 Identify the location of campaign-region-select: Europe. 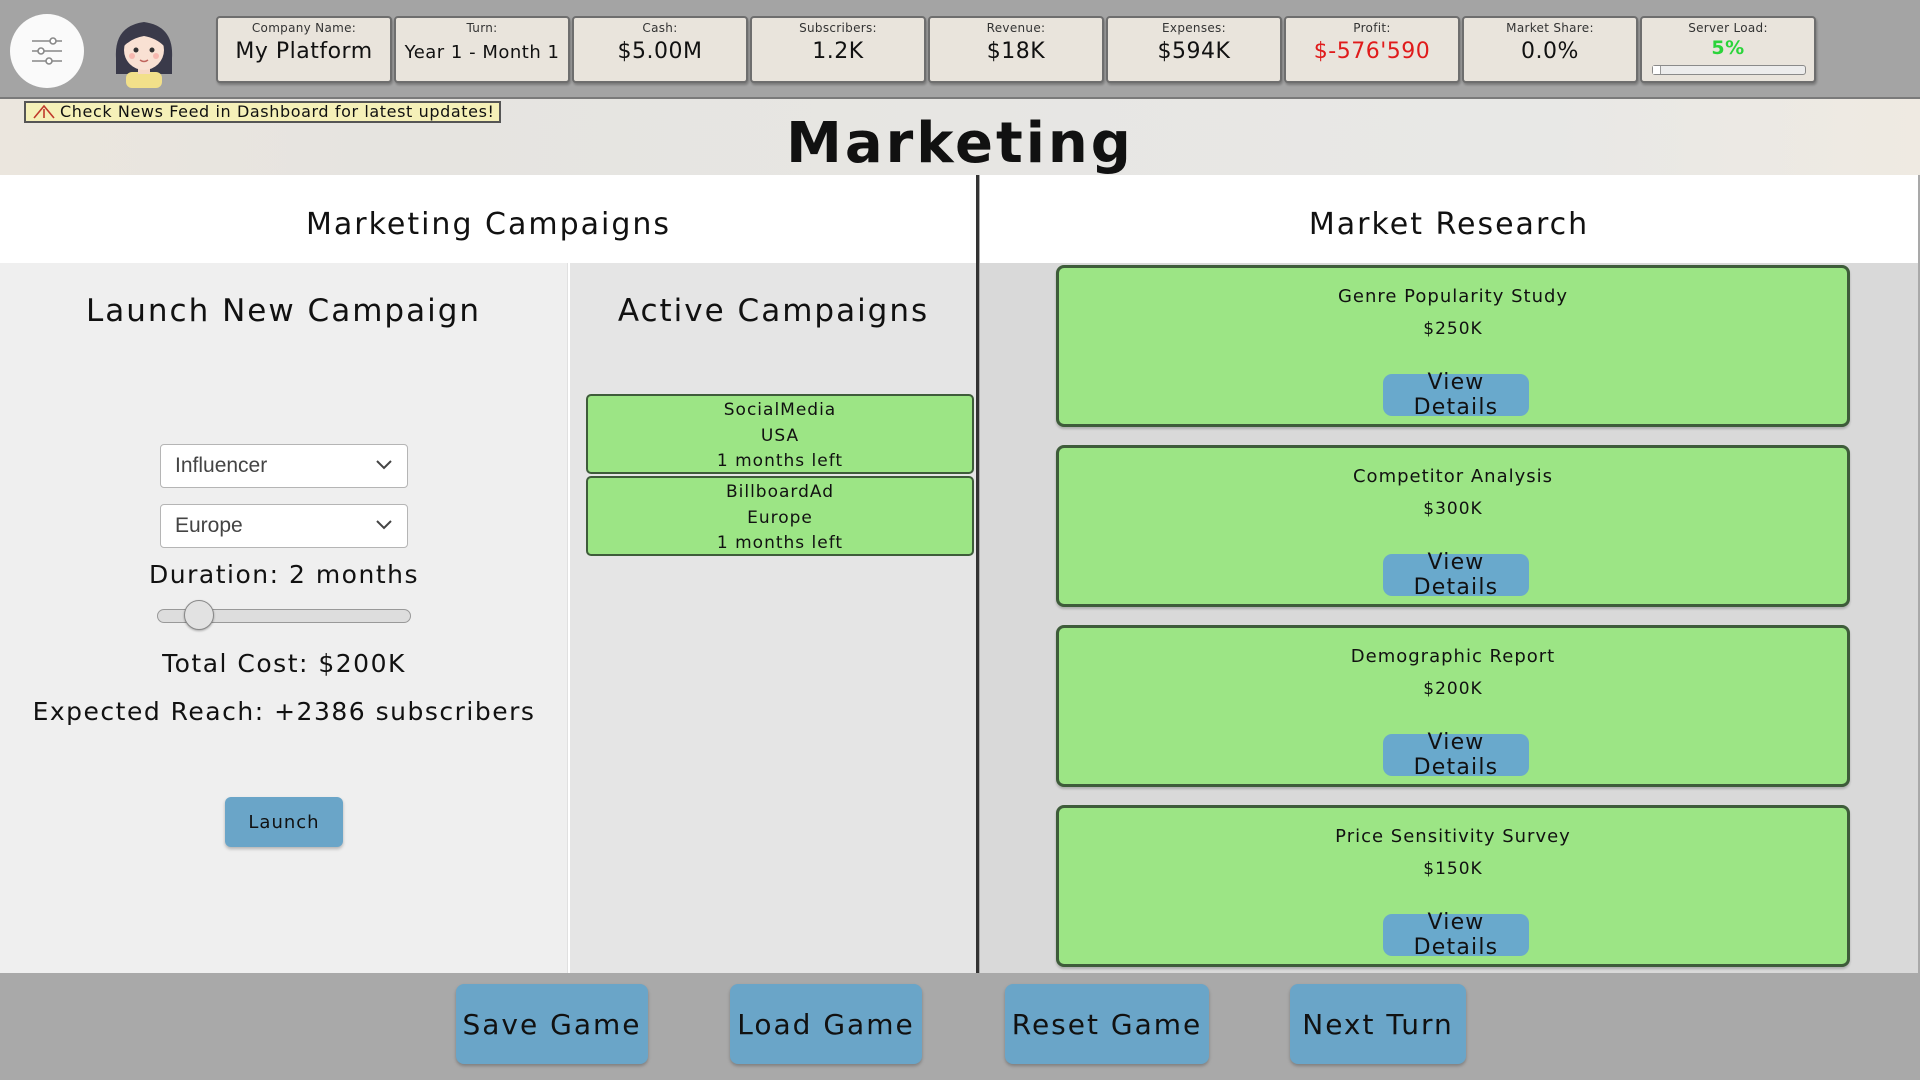
(284, 526).